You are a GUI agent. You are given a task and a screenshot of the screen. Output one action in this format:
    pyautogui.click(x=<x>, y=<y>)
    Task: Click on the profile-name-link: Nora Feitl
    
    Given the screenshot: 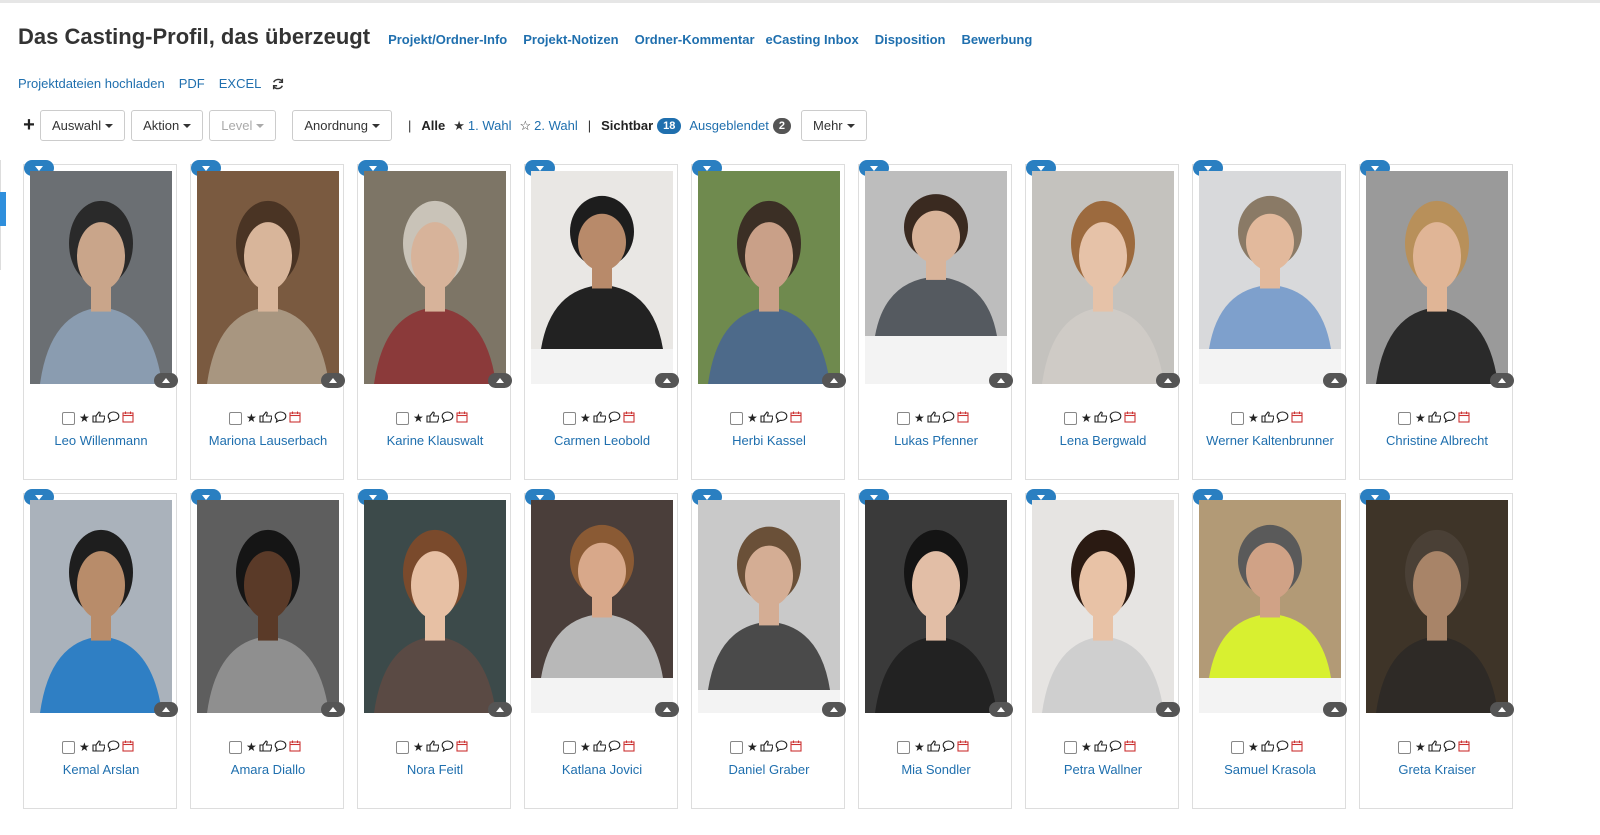 What is the action you would take?
    pyautogui.click(x=435, y=769)
    